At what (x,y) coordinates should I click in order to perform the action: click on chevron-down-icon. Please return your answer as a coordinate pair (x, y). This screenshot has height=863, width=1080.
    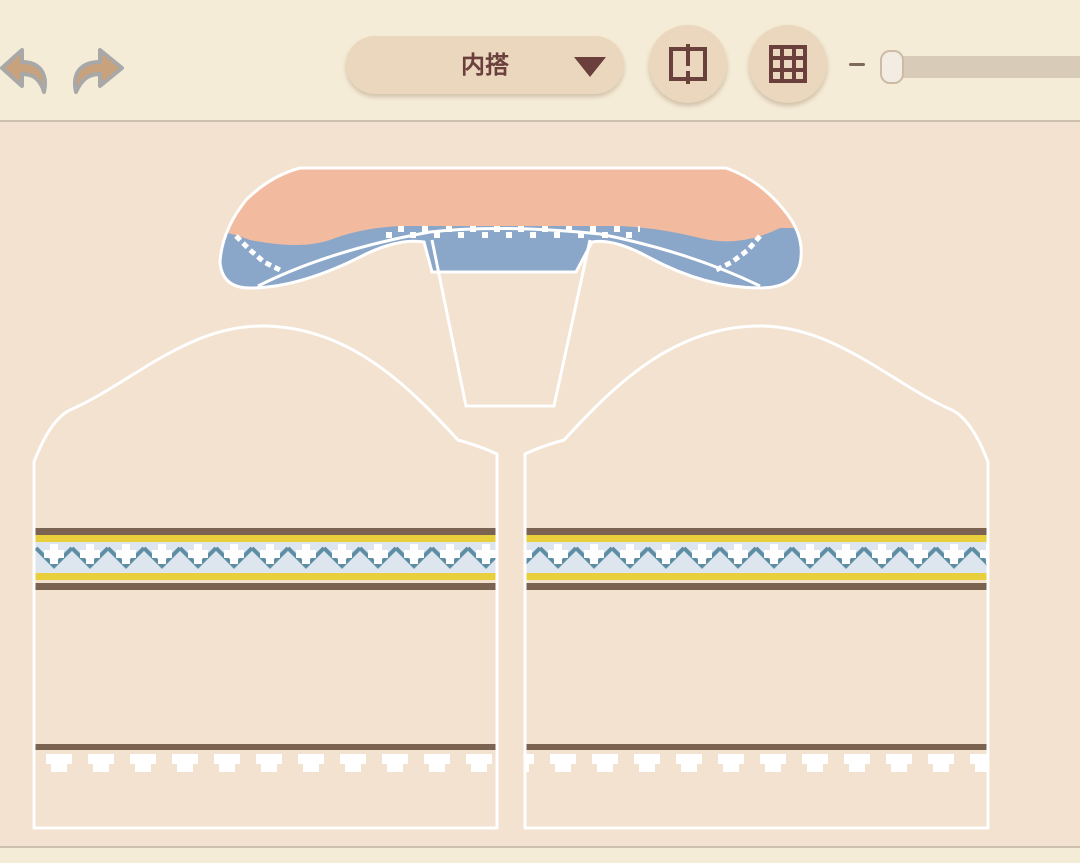
    Looking at the image, I should click on (590, 67).